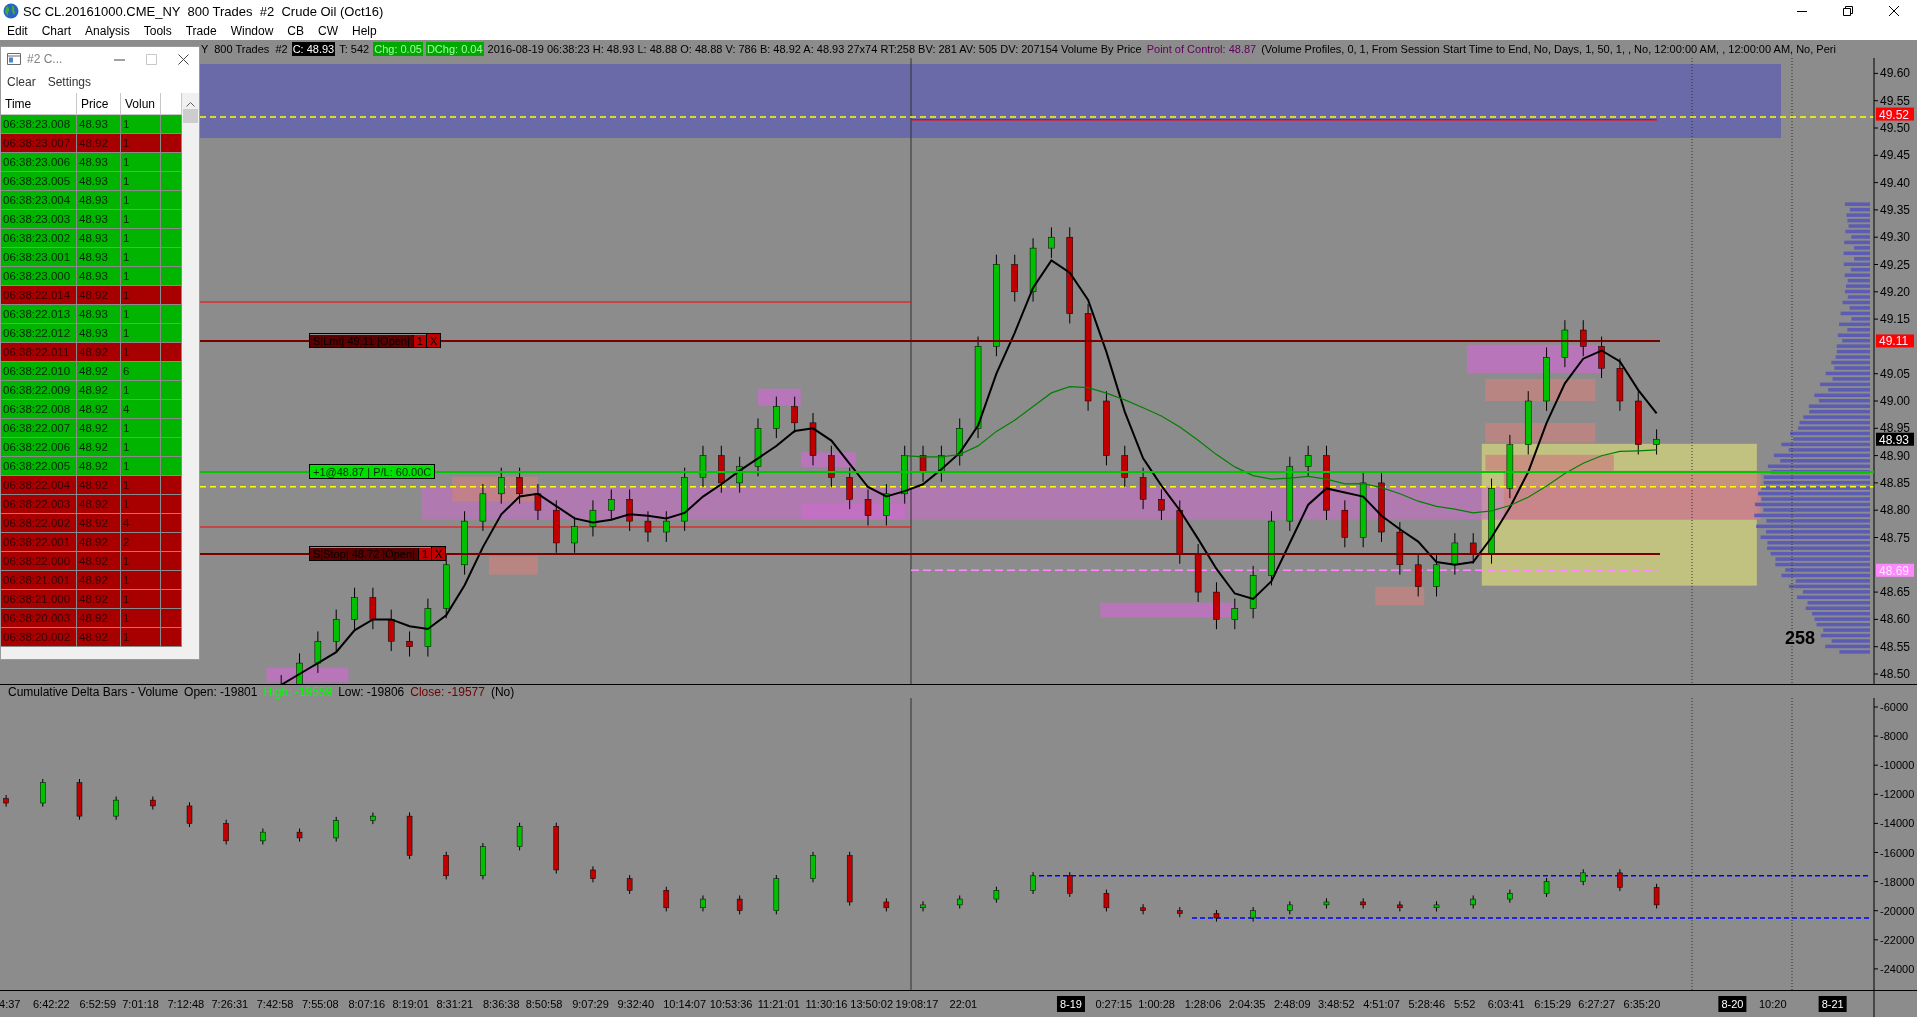 This screenshot has height=1017, width=1917. I want to click on scrollbar-thumb, so click(190, 116).